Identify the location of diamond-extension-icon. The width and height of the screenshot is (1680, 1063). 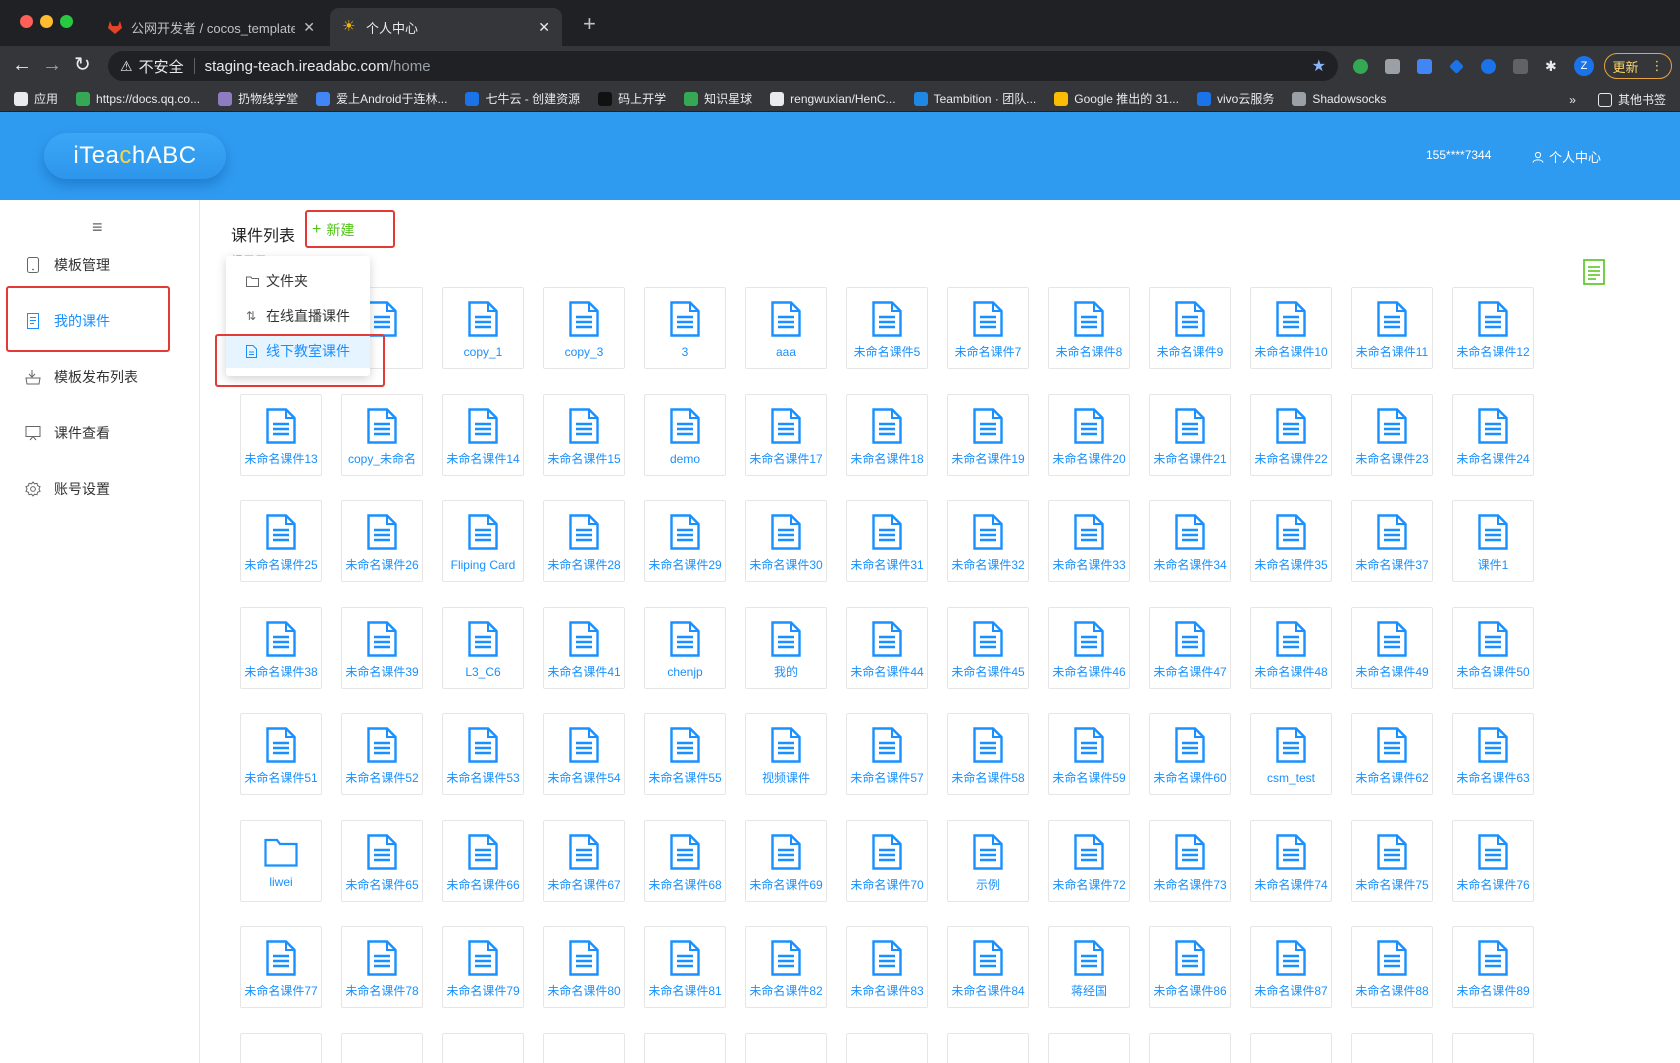
(1456, 66).